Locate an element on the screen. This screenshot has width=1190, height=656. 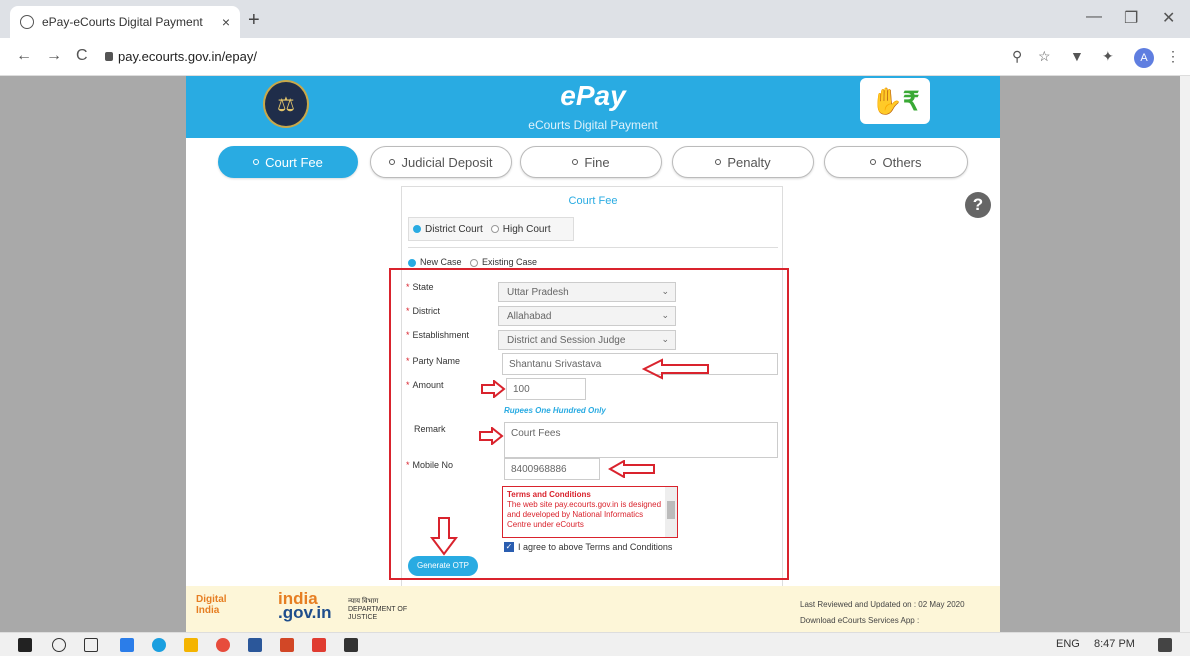
browser-tab: ePay-eCourts Digital Payment × is located at coordinates (125, 22).